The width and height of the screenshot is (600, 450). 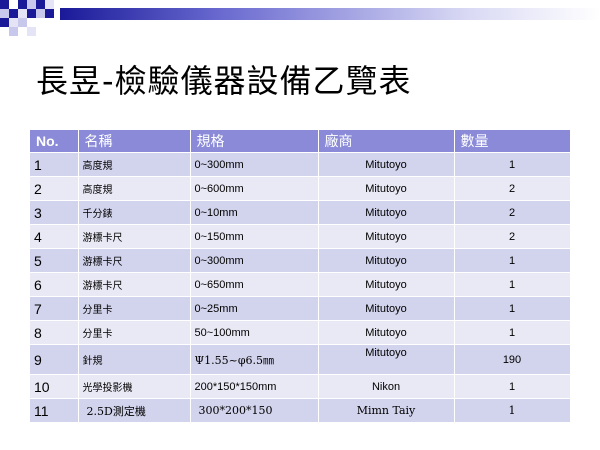 I want to click on table-row: 2 高度規 0~600mm Mitutoyo 2, so click(x=300, y=188).